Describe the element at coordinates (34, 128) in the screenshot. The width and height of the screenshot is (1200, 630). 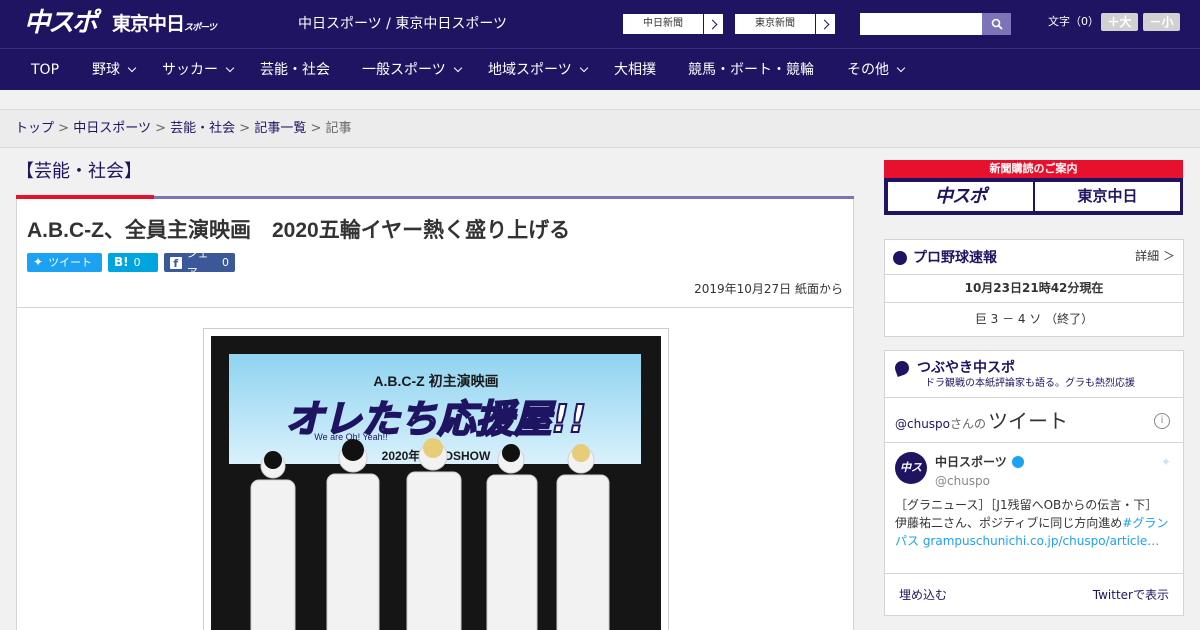
I see `breadcrumb-top: トップ` at that location.